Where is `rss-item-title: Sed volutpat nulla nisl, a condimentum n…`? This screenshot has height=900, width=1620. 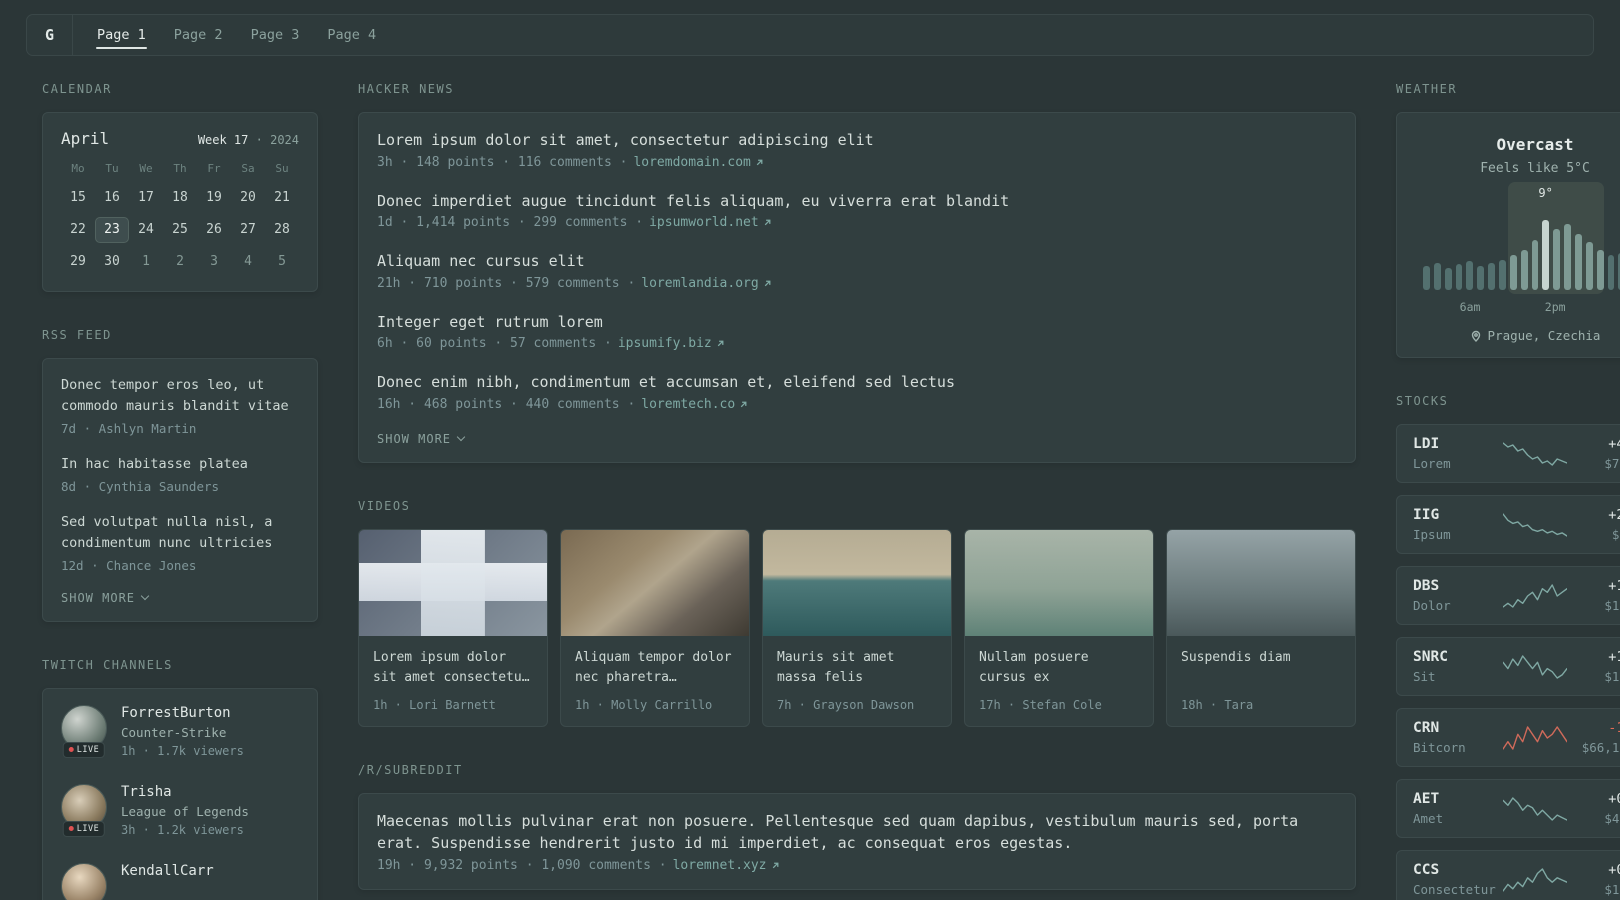 rss-item-title: Sed volutpat nulla nisl, a condimentum n… is located at coordinates (180, 533).